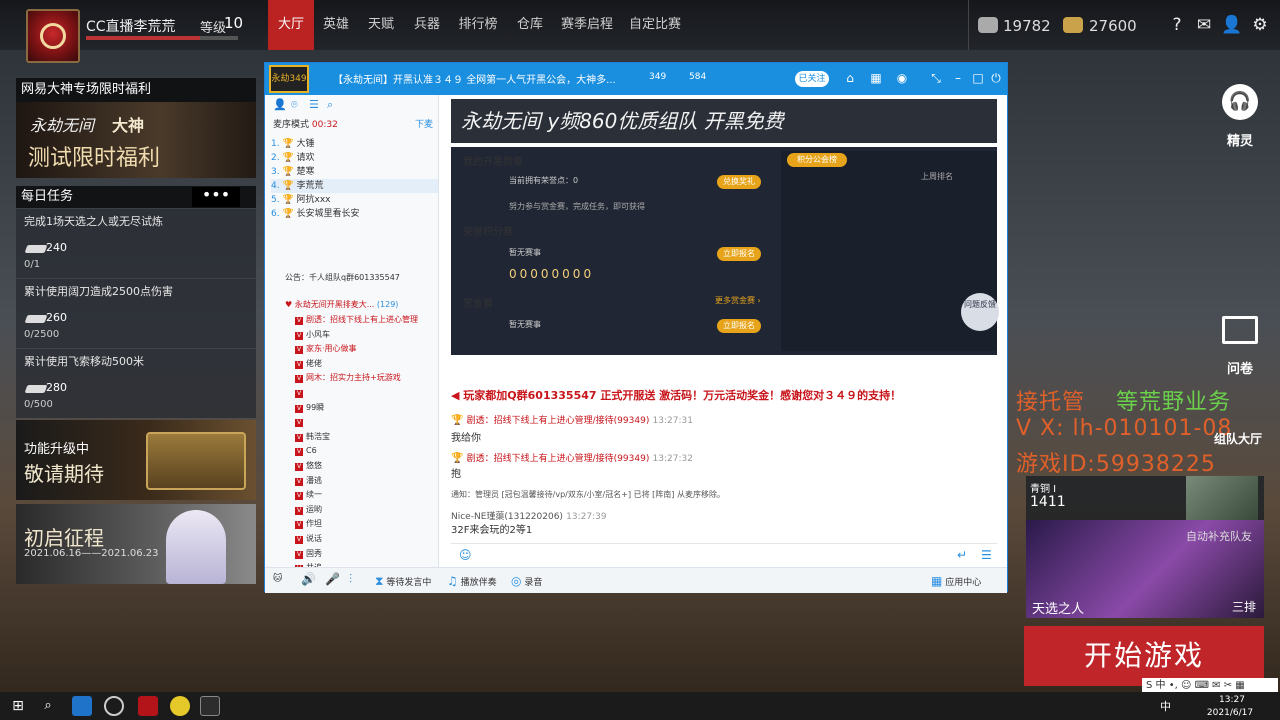 Image resolution: width=1280 pixels, height=720 pixels. What do you see at coordinates (739, 182) in the screenshot?
I see `redeem-button: 兑换奖礼` at bounding box center [739, 182].